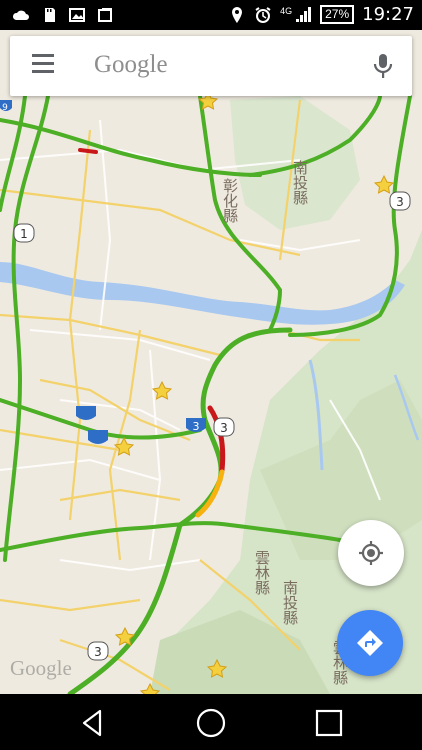 The height and width of the screenshot is (750, 422). What do you see at coordinates (105, 15) in the screenshot?
I see `notification-gallery-icon` at bounding box center [105, 15].